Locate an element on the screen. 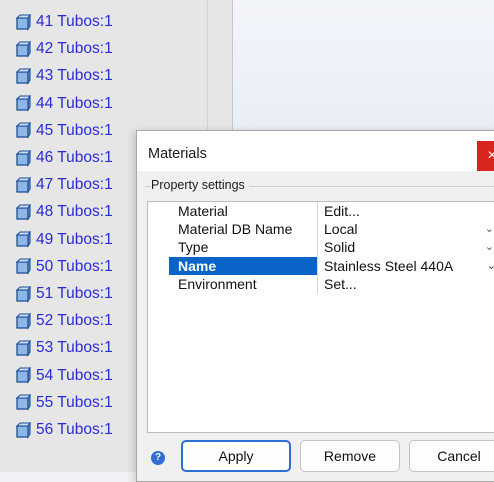 The height and width of the screenshot is (482, 494). property-row: Name Stainless Steel 440A ⌄ is located at coordinates (321, 265).